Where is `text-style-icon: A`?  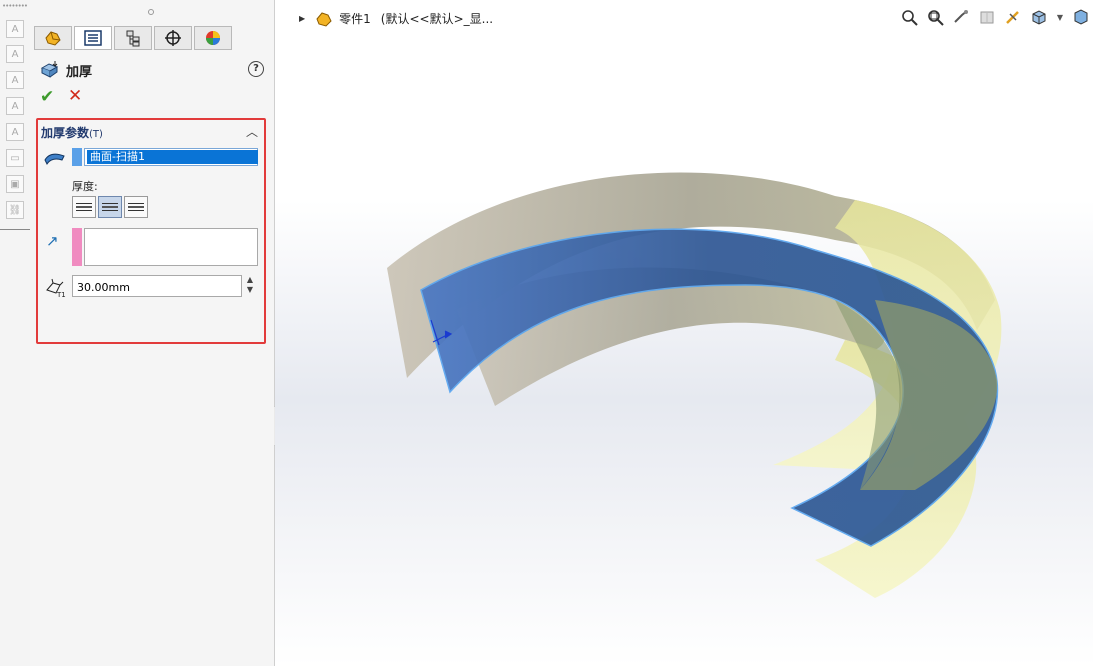 text-style-icon: A is located at coordinates (15, 132).